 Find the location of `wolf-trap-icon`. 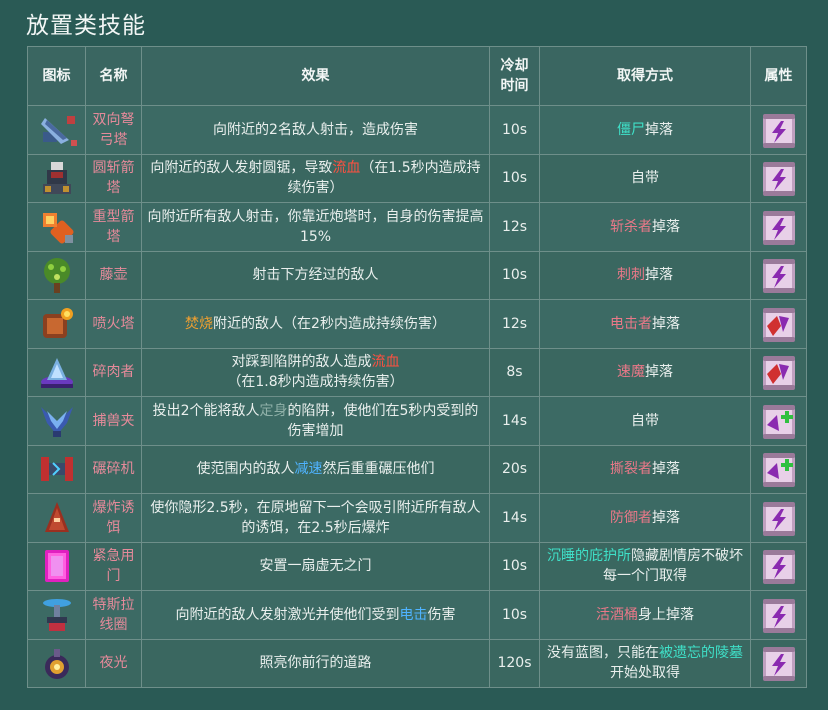

wolf-trap-icon is located at coordinates (56, 421).